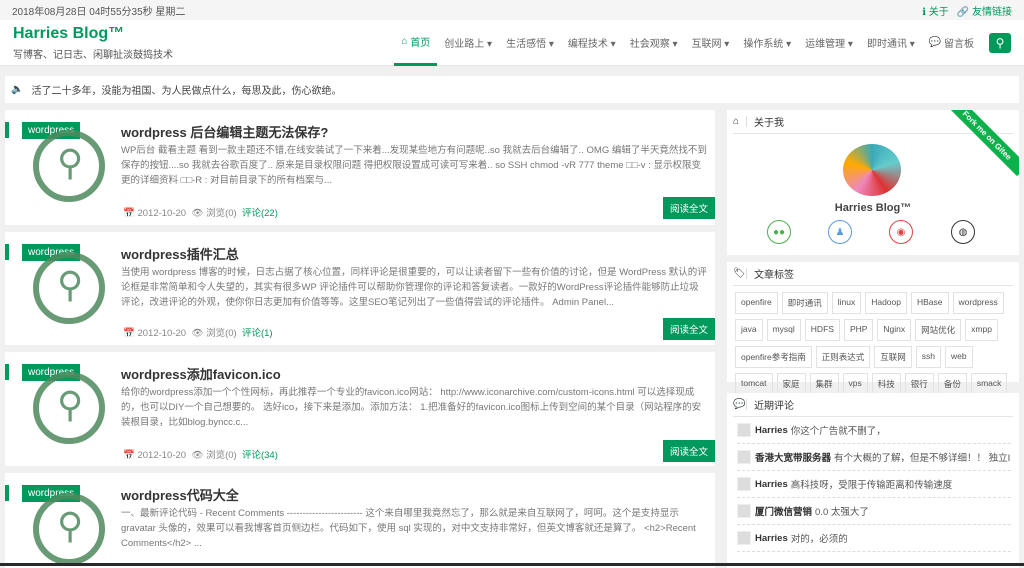 The height and width of the screenshot is (568, 1024). Describe the element at coordinates (224, 131) in the screenshot. I see `post-title: wordpress 后台编辑主题无法保存?` at that location.